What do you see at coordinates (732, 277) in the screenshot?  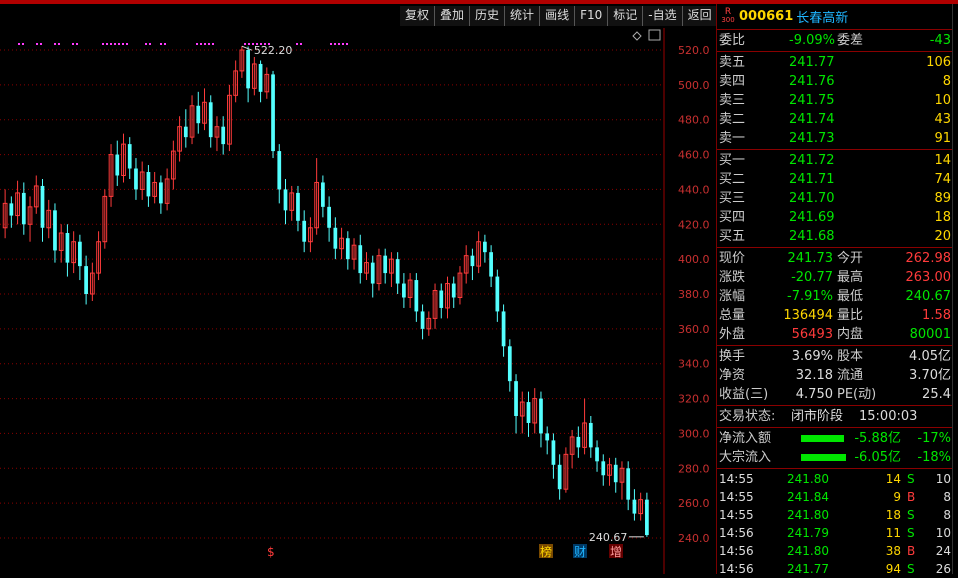 I see `quote-label: 涨跌` at bounding box center [732, 277].